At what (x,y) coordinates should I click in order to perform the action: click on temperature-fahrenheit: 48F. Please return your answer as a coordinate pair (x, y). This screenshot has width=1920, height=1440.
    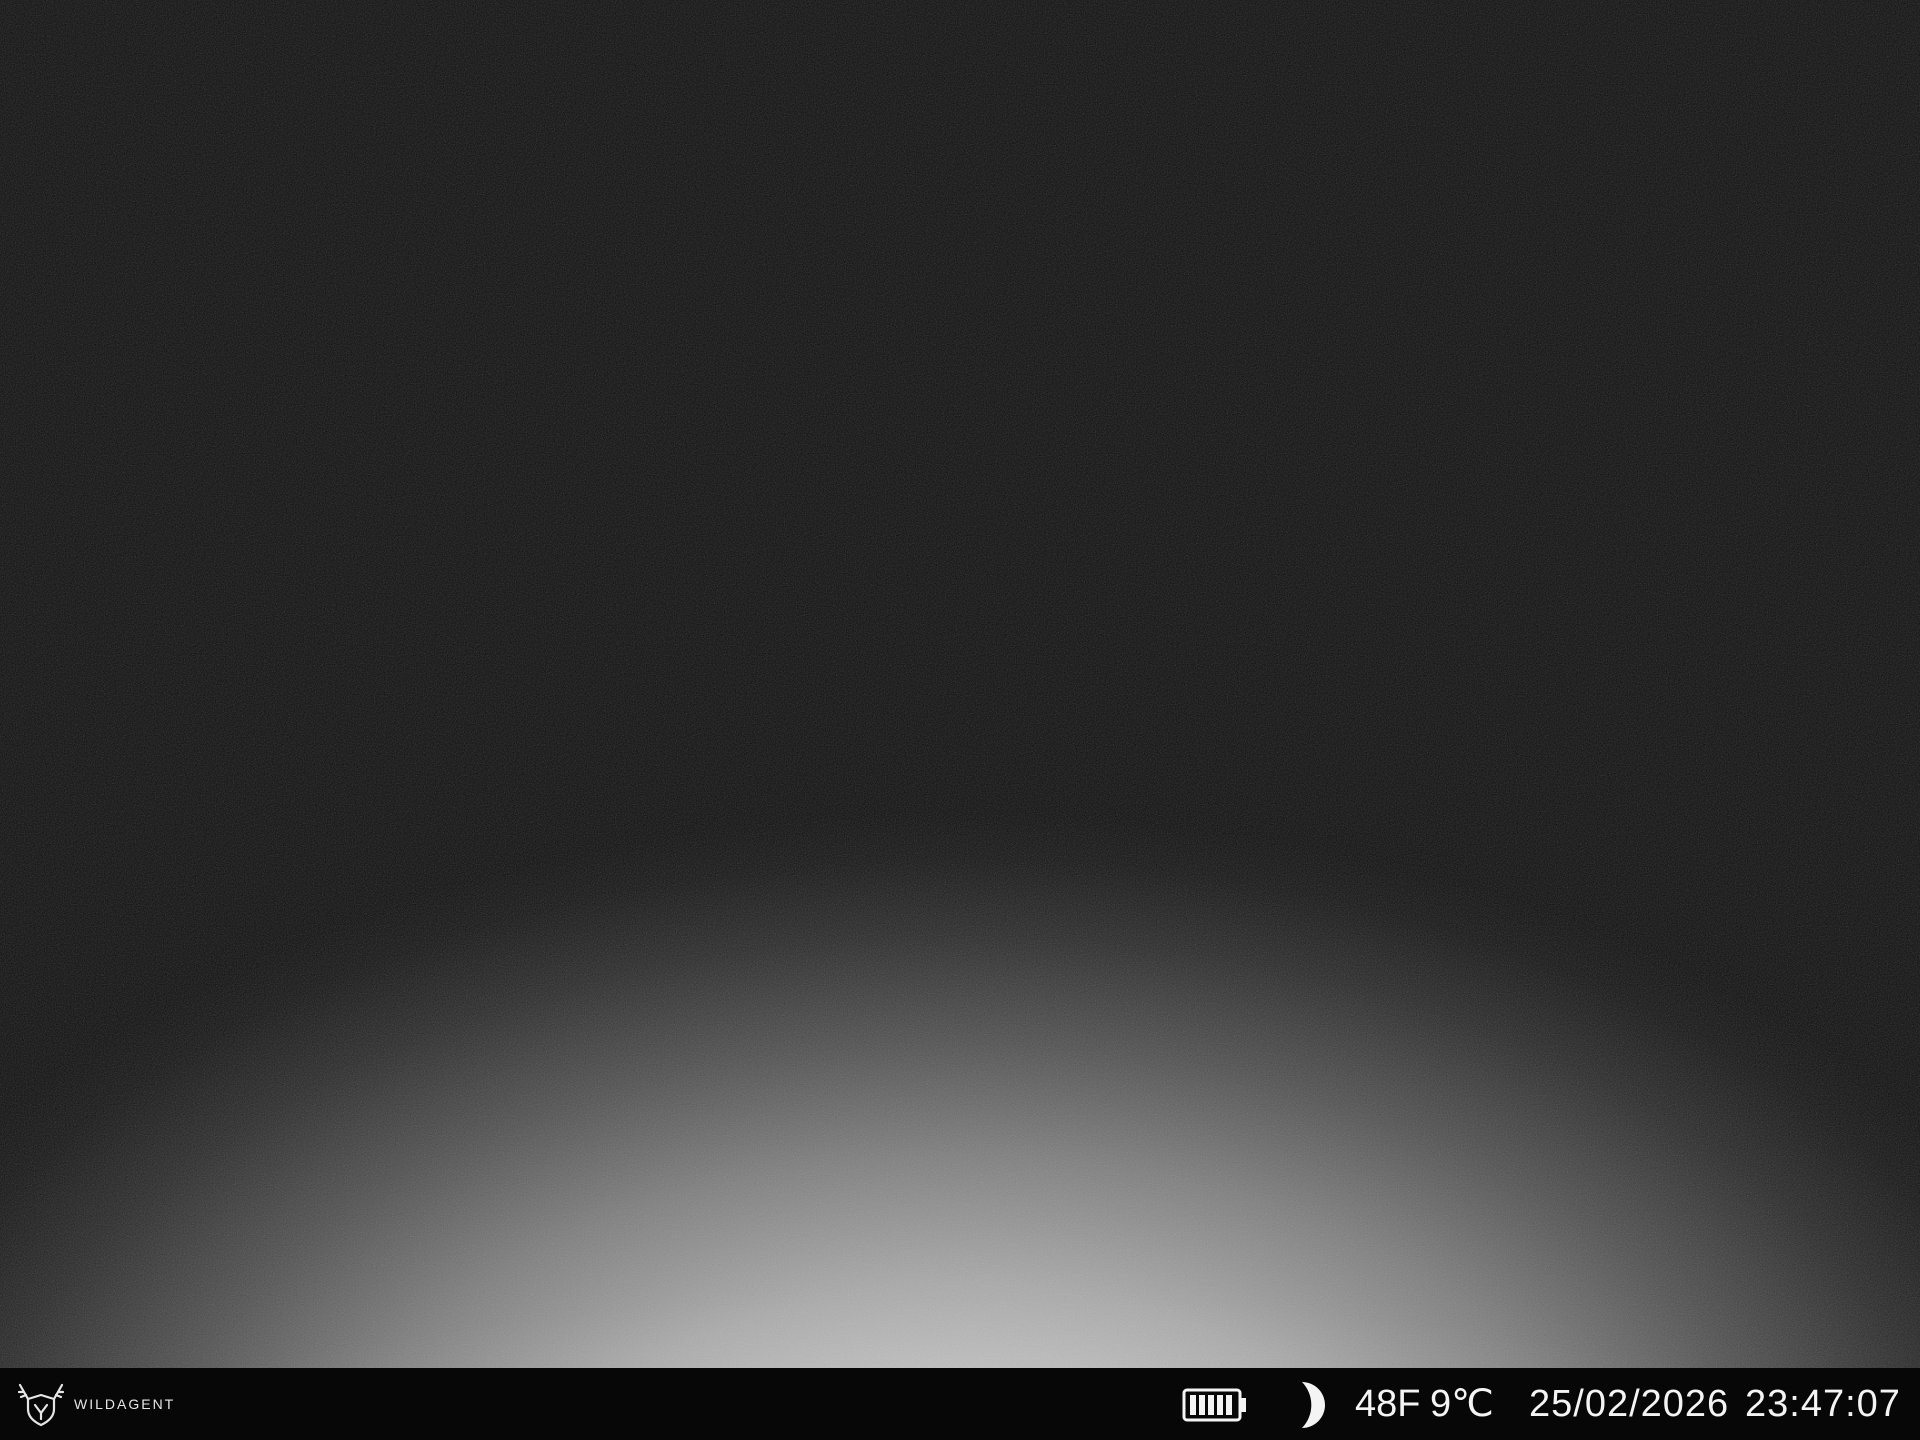
    Looking at the image, I should click on (1388, 1404).